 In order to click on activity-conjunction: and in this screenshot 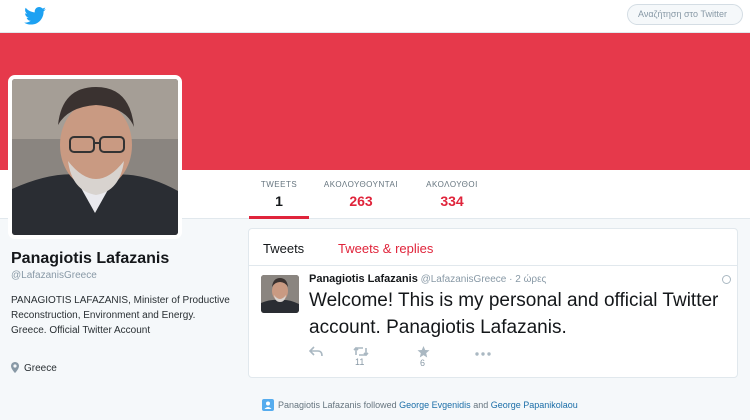, I will do `click(481, 405)`.